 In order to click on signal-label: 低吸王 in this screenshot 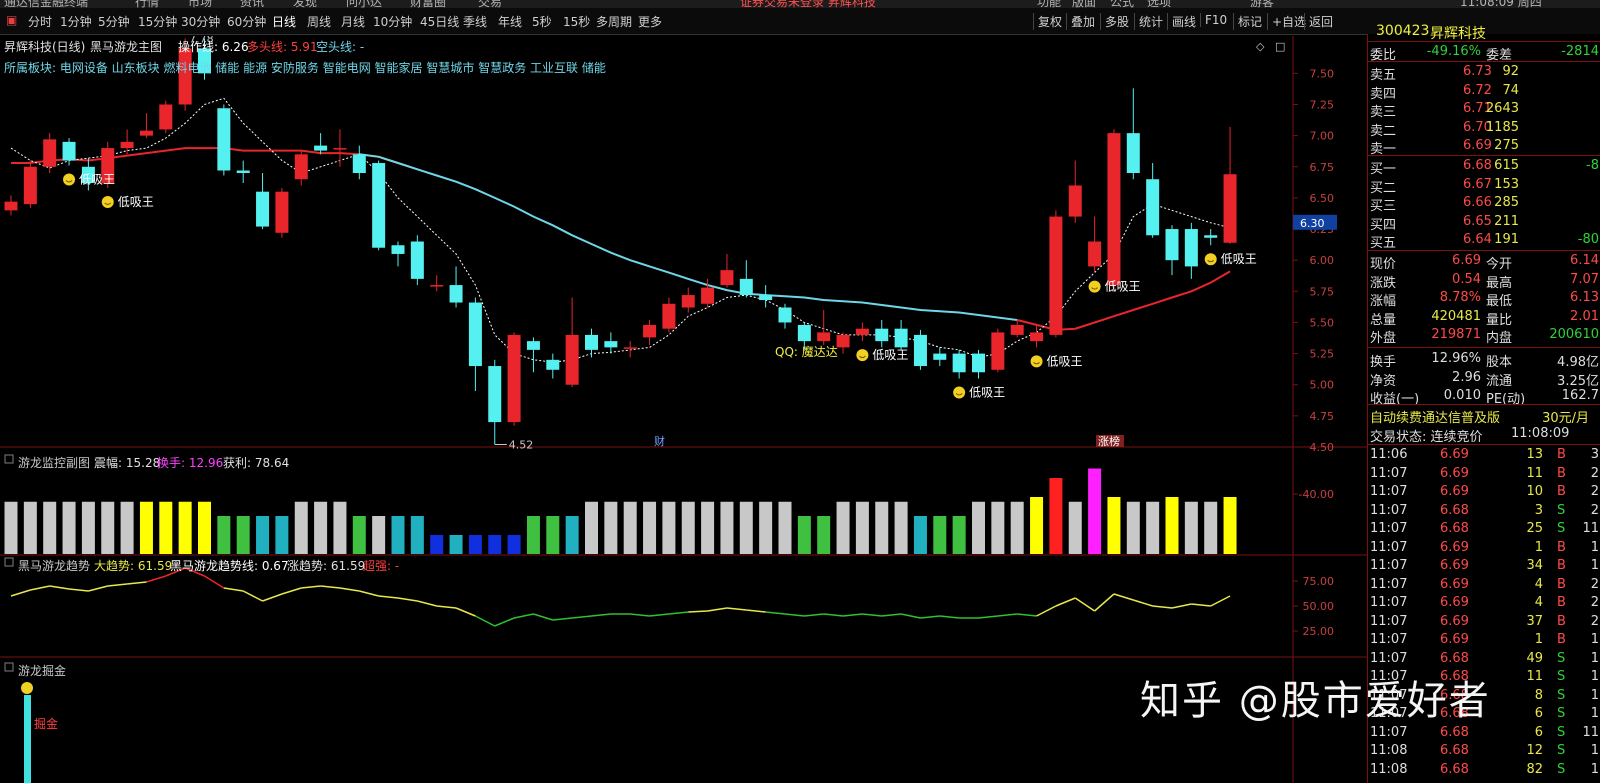, I will do `click(1065, 361)`.